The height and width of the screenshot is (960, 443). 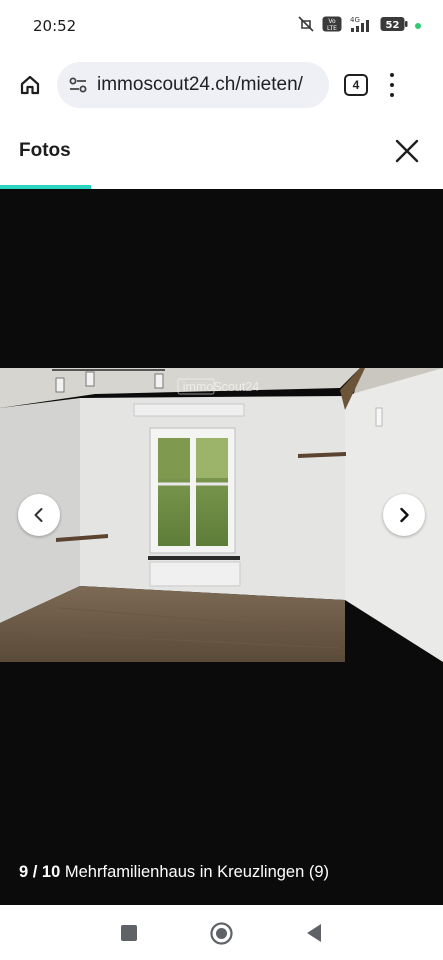 What do you see at coordinates (197, 872) in the screenshot?
I see `photo-description: Mehrfamilienhaus in Kreuzlingen (9)` at bounding box center [197, 872].